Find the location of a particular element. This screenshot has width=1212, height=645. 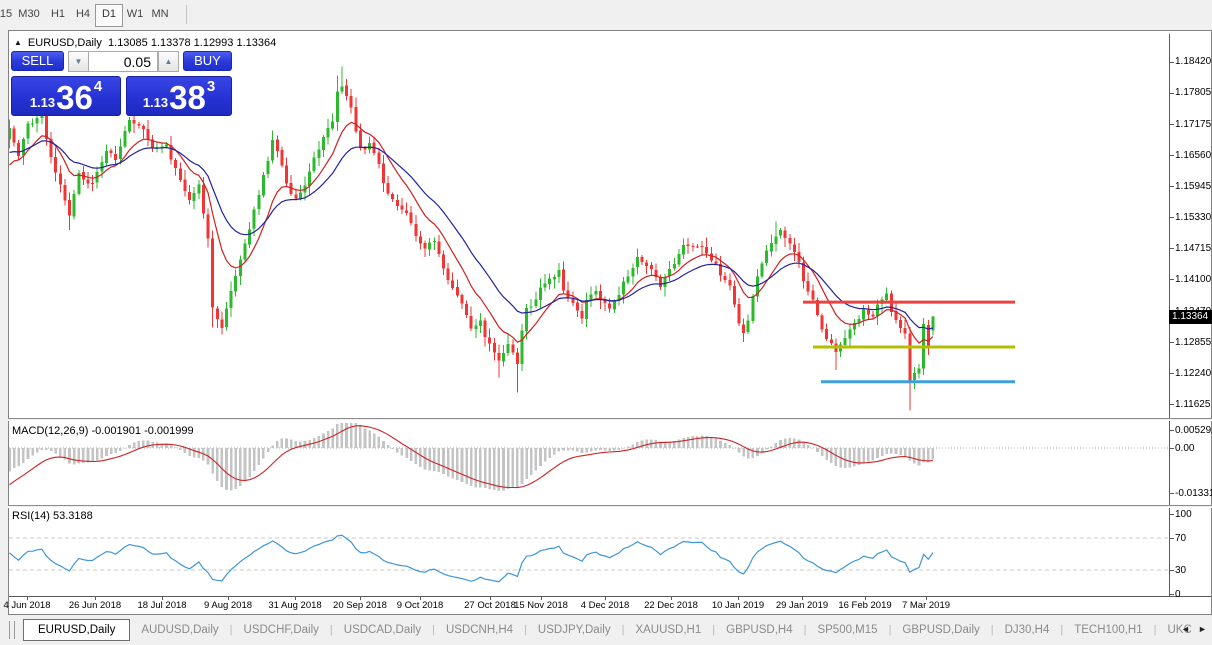

chart-tab-gbpusd-daily: GBPUSD,Daily is located at coordinates (940, 630).